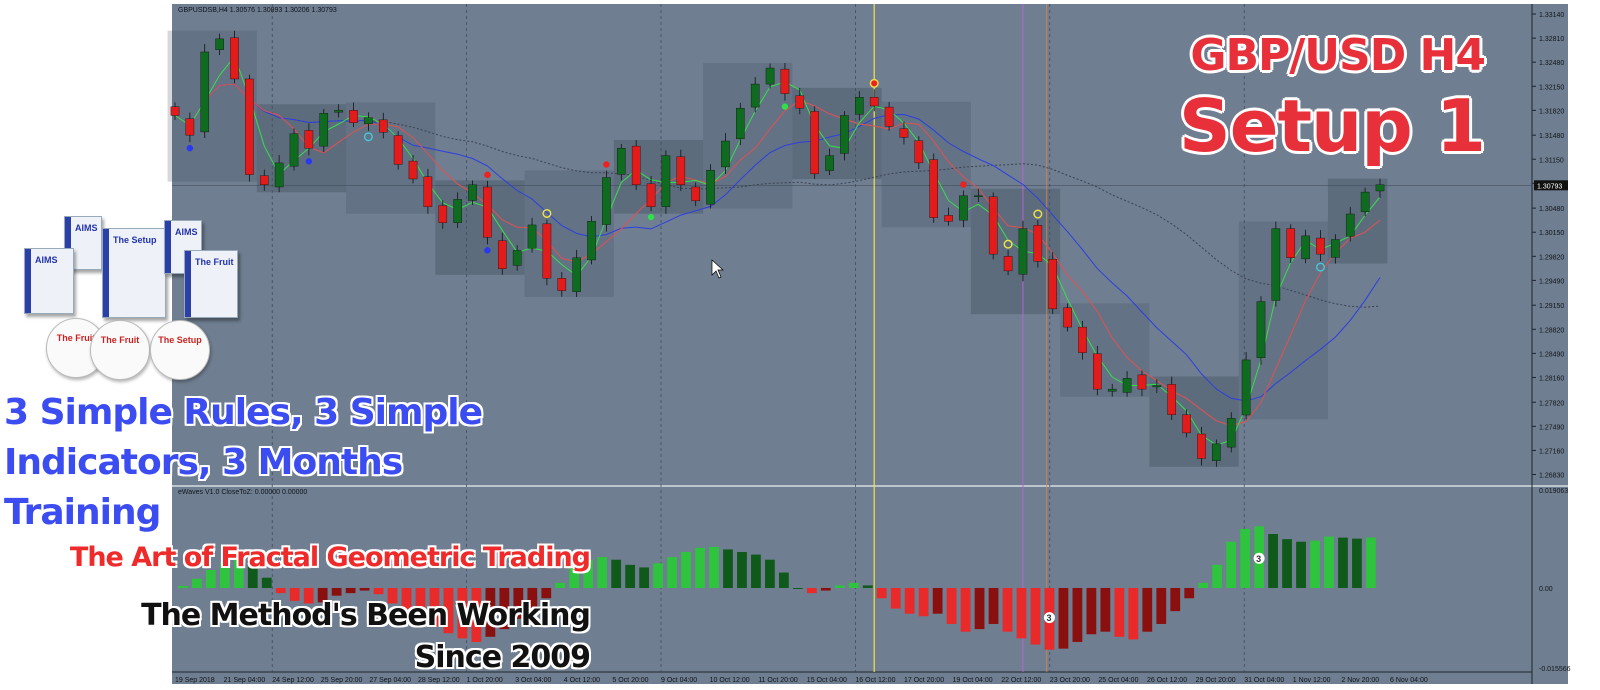 The height and width of the screenshot is (690, 1600). Describe the element at coordinates (487, 250) in the screenshot. I see `blue-signal-dot` at that location.